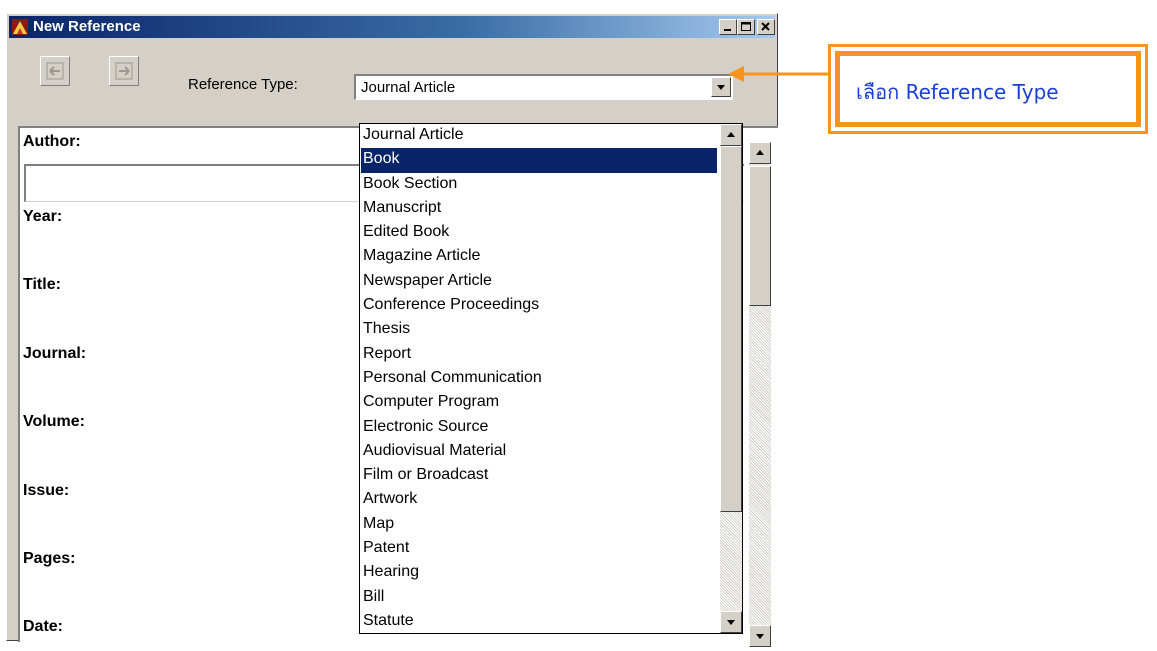  What do you see at coordinates (539, 160) in the screenshot?
I see `reference-type-option: Book` at bounding box center [539, 160].